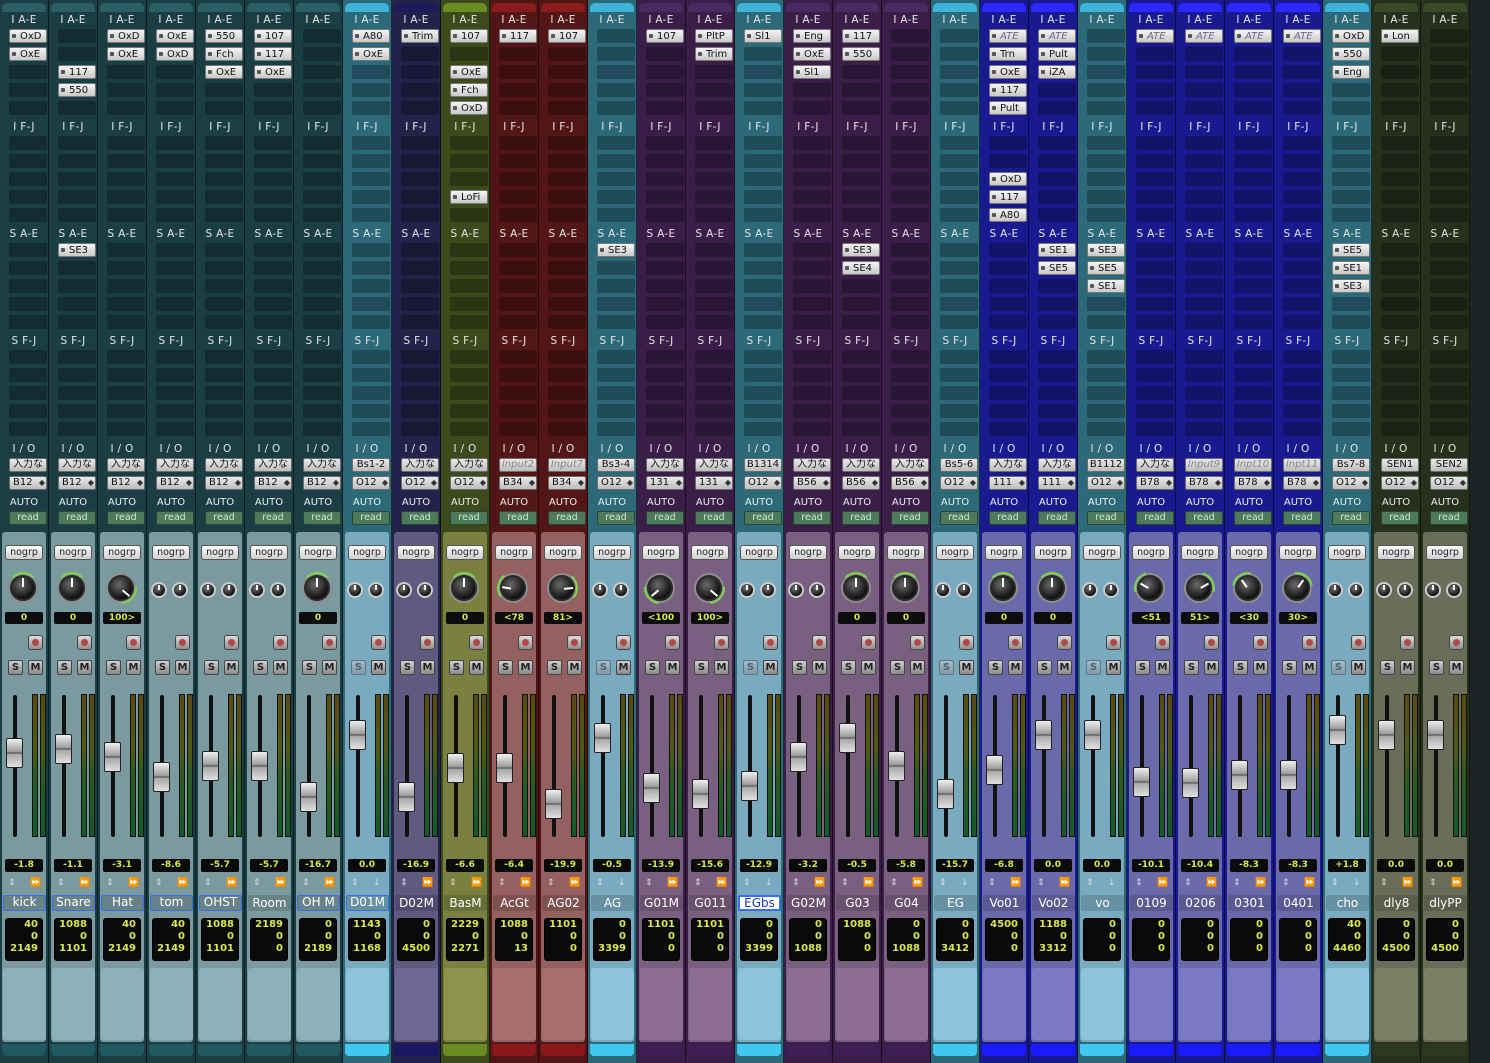 The height and width of the screenshot is (1063, 1490). What do you see at coordinates (1102, 865) in the screenshot?
I see `volume-readout: 0.0` at bounding box center [1102, 865].